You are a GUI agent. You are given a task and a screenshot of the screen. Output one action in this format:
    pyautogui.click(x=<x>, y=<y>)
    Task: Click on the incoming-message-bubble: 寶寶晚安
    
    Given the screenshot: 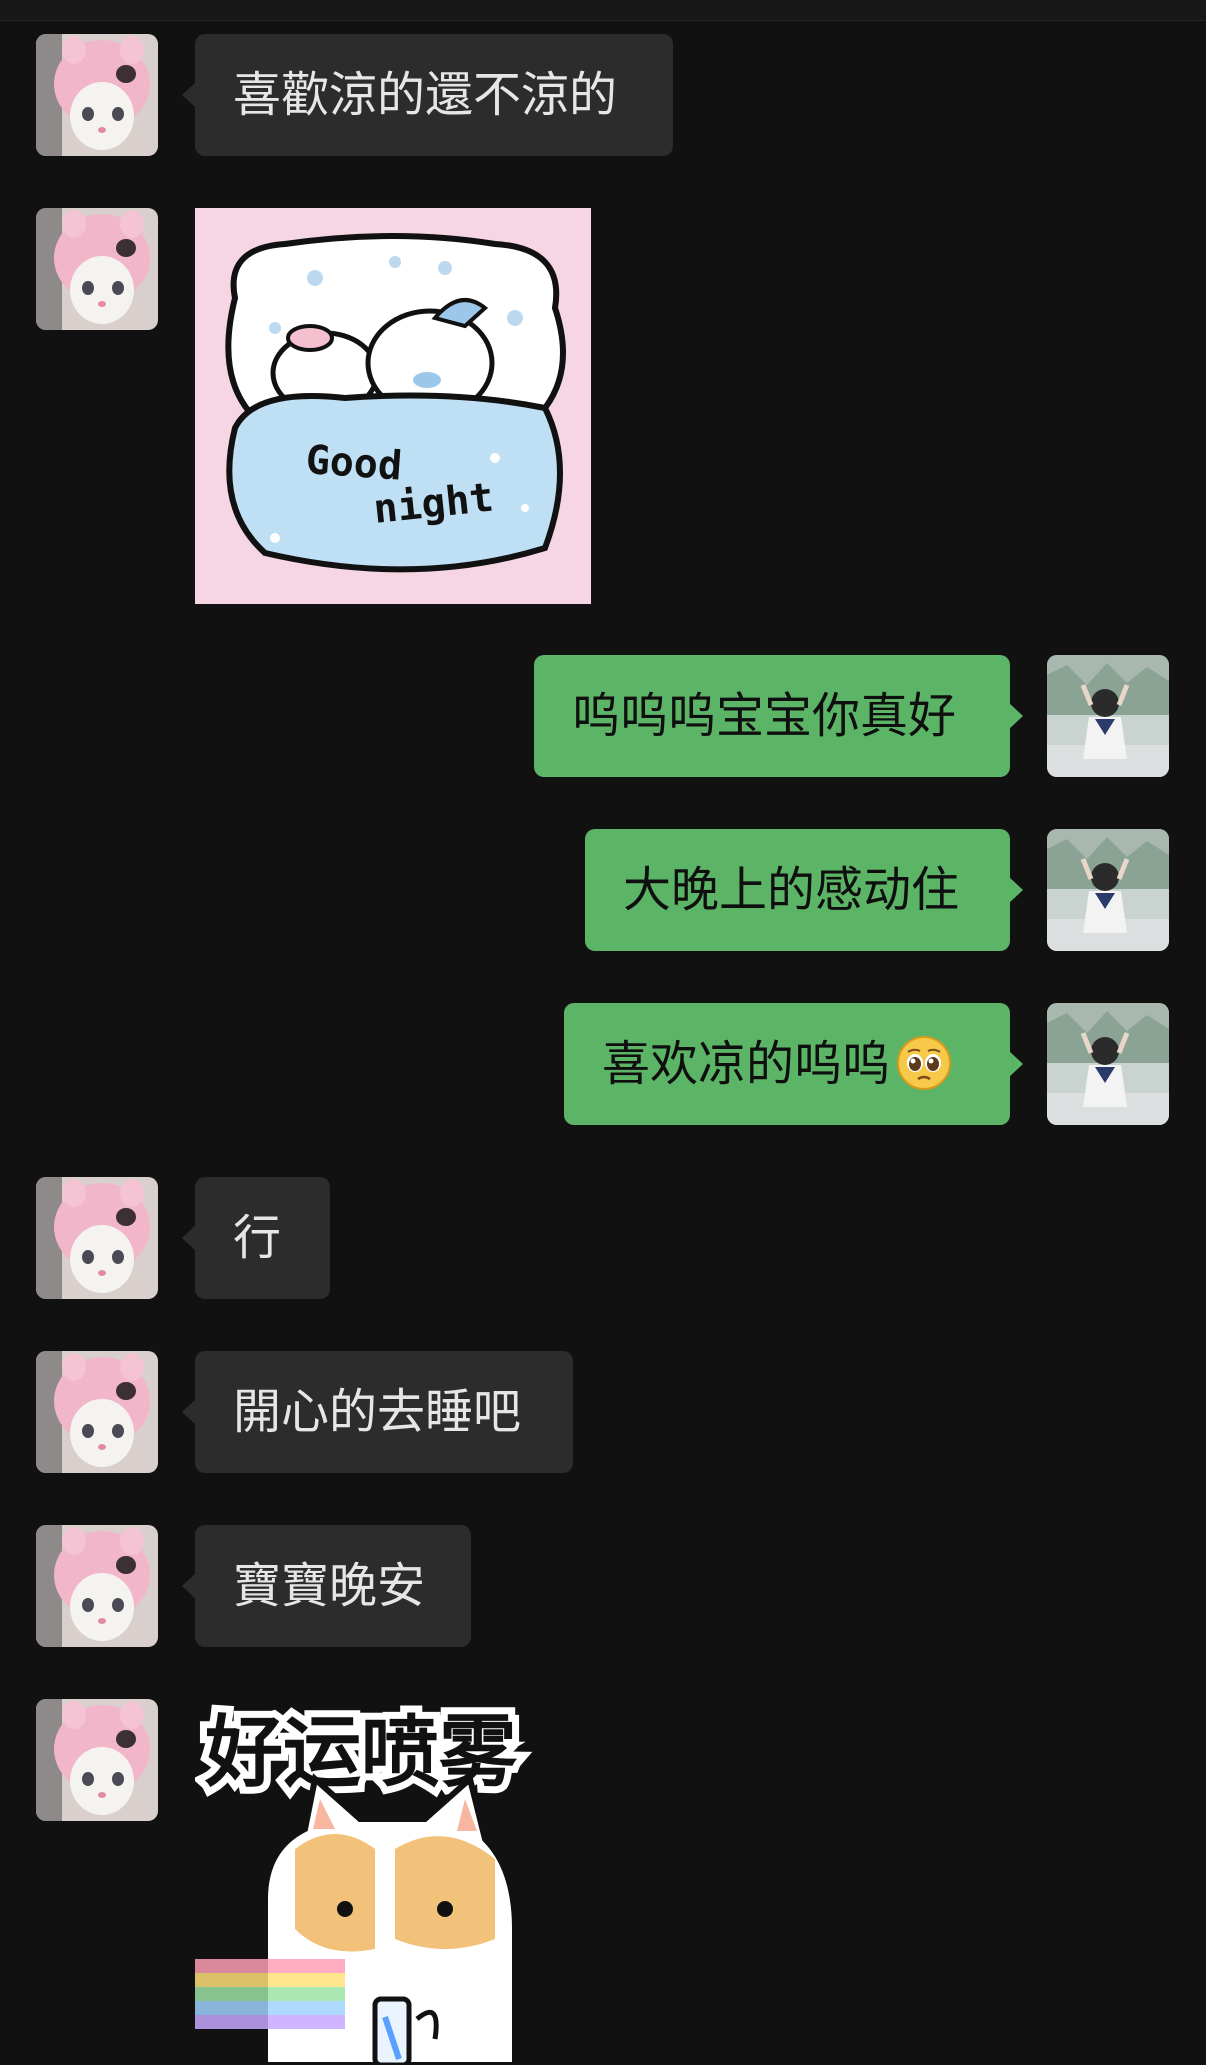 What is the action you would take?
    pyautogui.click(x=326, y=1586)
    